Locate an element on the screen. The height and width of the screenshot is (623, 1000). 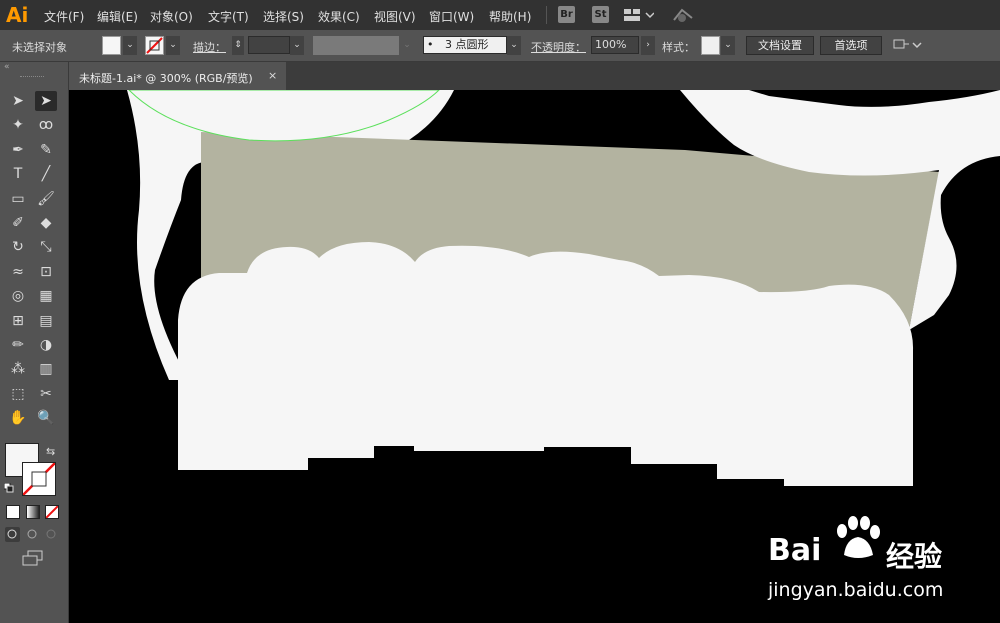
menu-divider is located at coordinates (546, 15).